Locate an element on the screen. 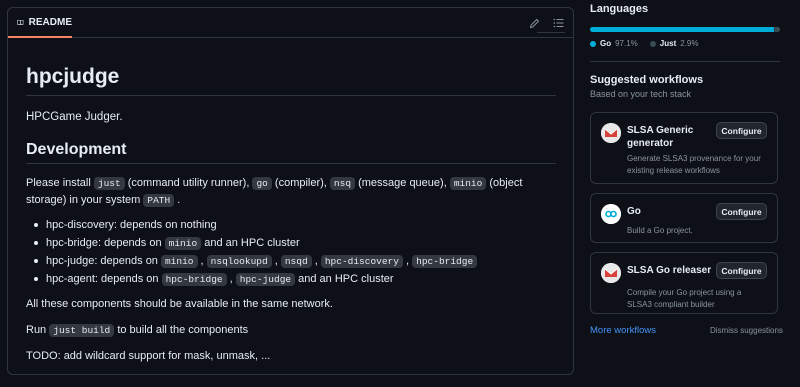 Image resolution: width=800 pixels, height=387 pixels. language-bar-segment-go is located at coordinates (682, 29).